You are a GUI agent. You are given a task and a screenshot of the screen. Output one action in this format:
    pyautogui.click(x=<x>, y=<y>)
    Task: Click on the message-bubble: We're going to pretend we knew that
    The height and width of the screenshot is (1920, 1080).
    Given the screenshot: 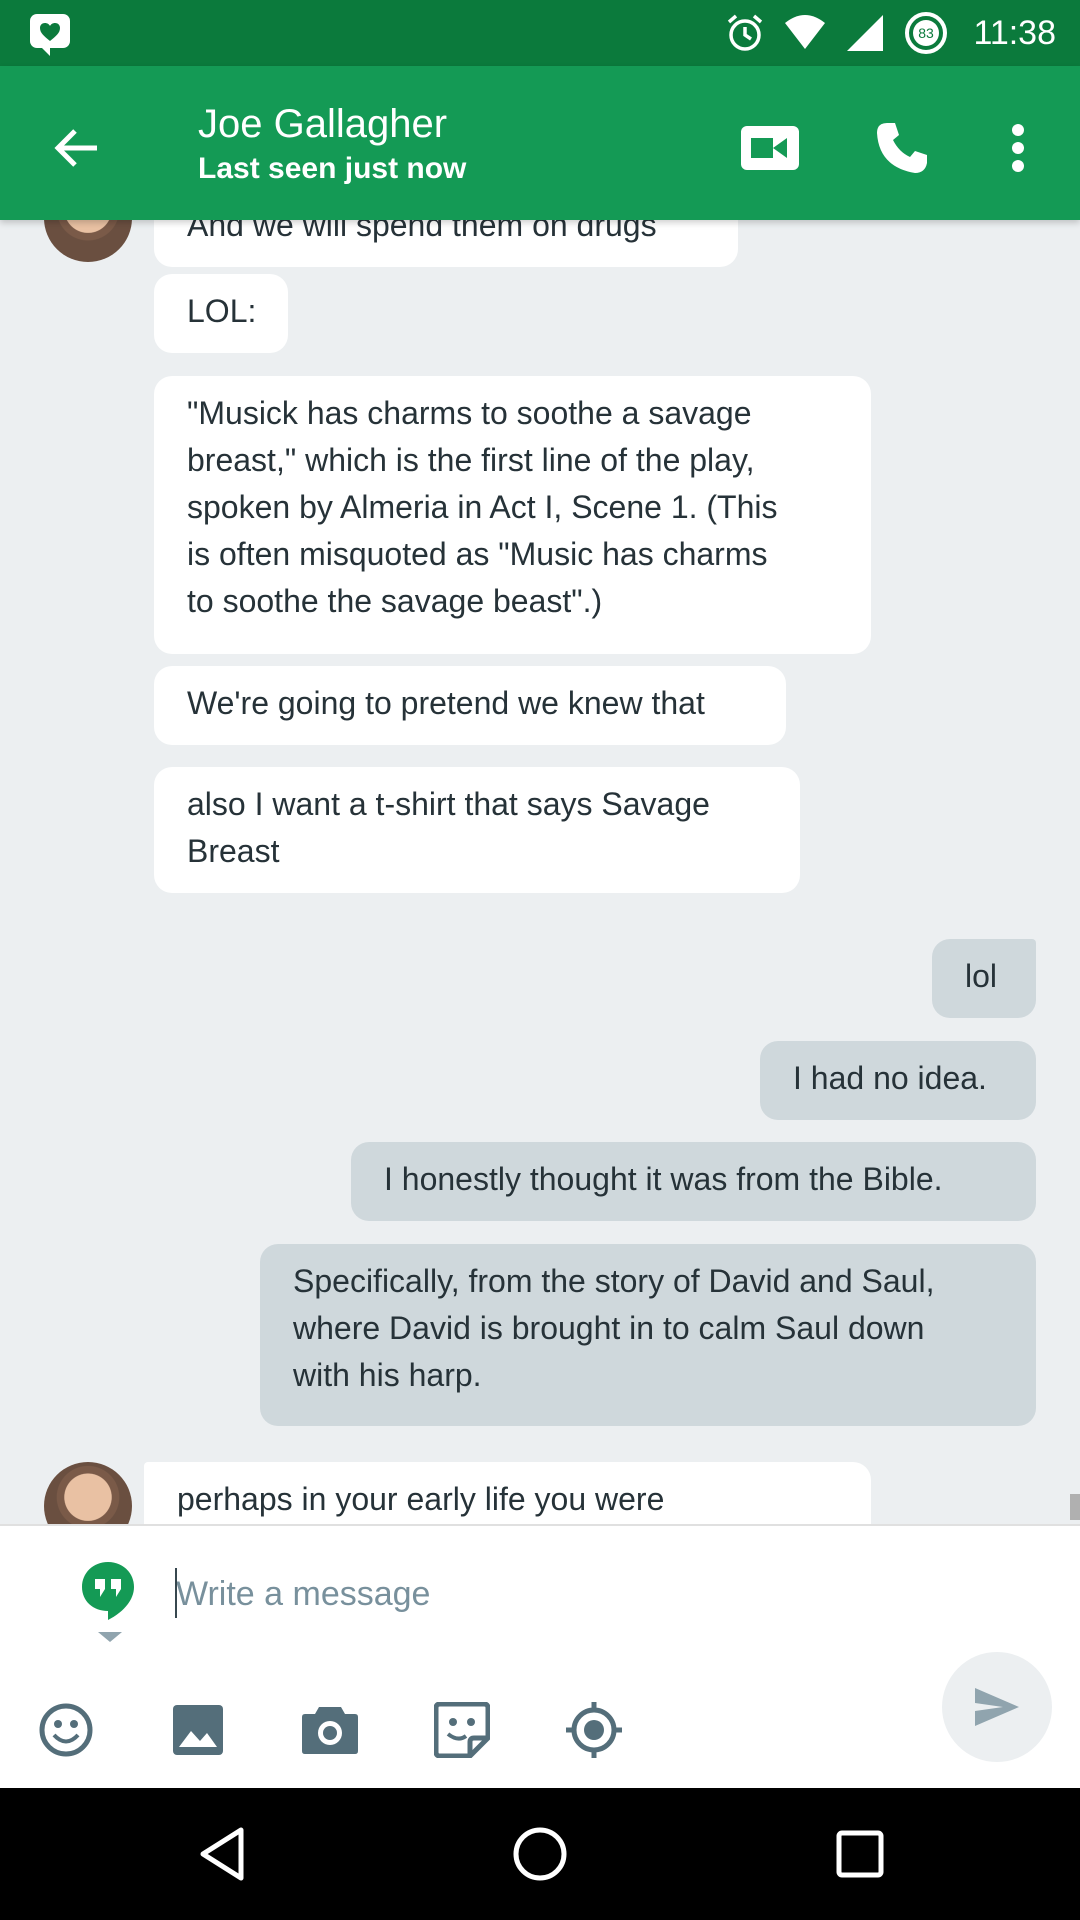 What is the action you would take?
    pyautogui.click(x=470, y=705)
    